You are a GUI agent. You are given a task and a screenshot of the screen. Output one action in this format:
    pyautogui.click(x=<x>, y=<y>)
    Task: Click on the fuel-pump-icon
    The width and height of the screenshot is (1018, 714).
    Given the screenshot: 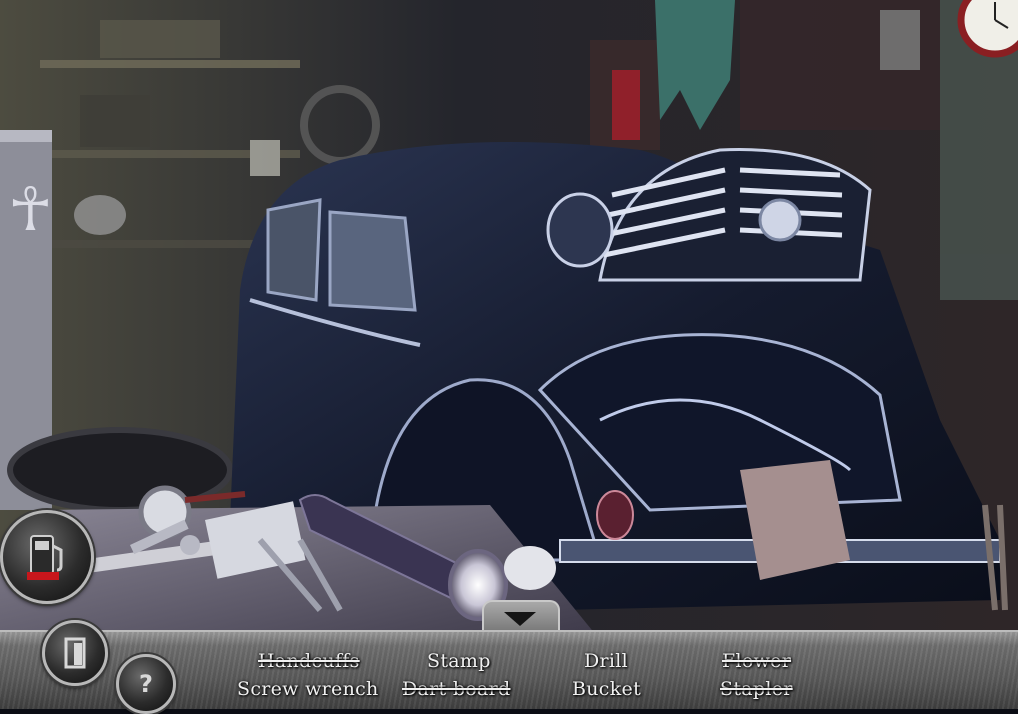 What is the action you would take?
    pyautogui.click(x=45, y=557)
    